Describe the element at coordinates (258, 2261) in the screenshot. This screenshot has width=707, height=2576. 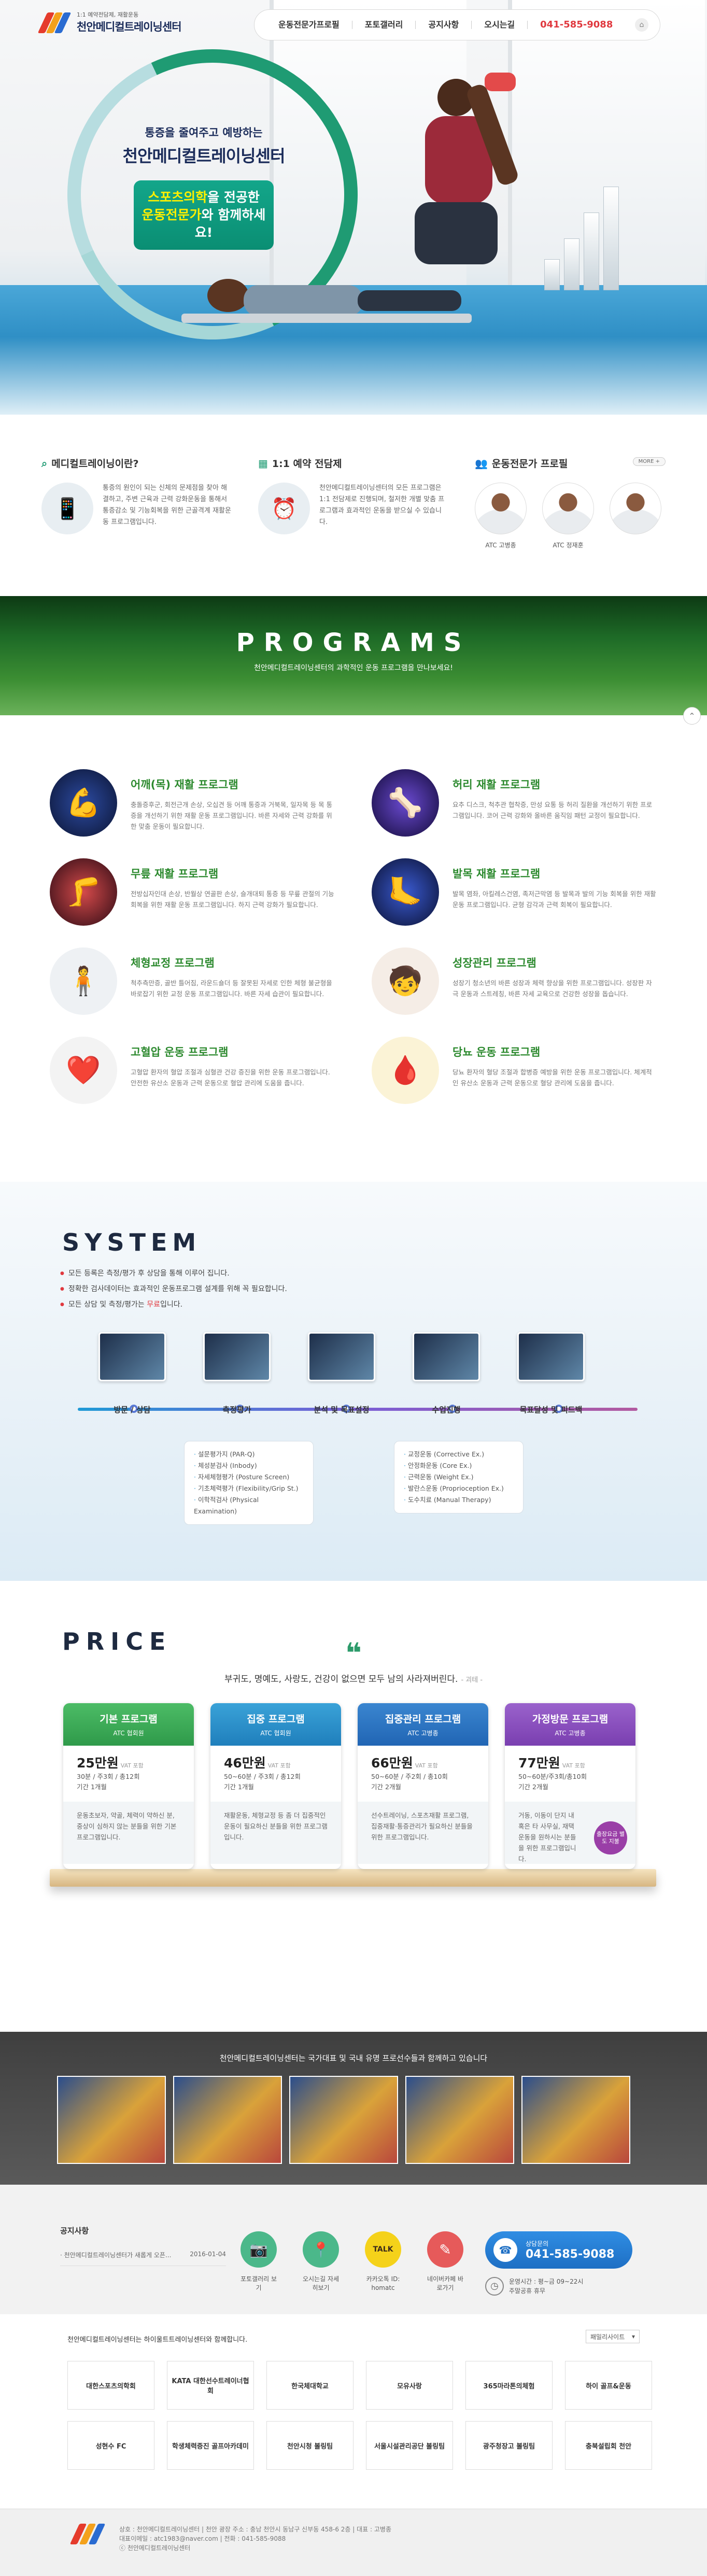
I see `quick-link-gallery: 📷 포토갤러리 보기` at that location.